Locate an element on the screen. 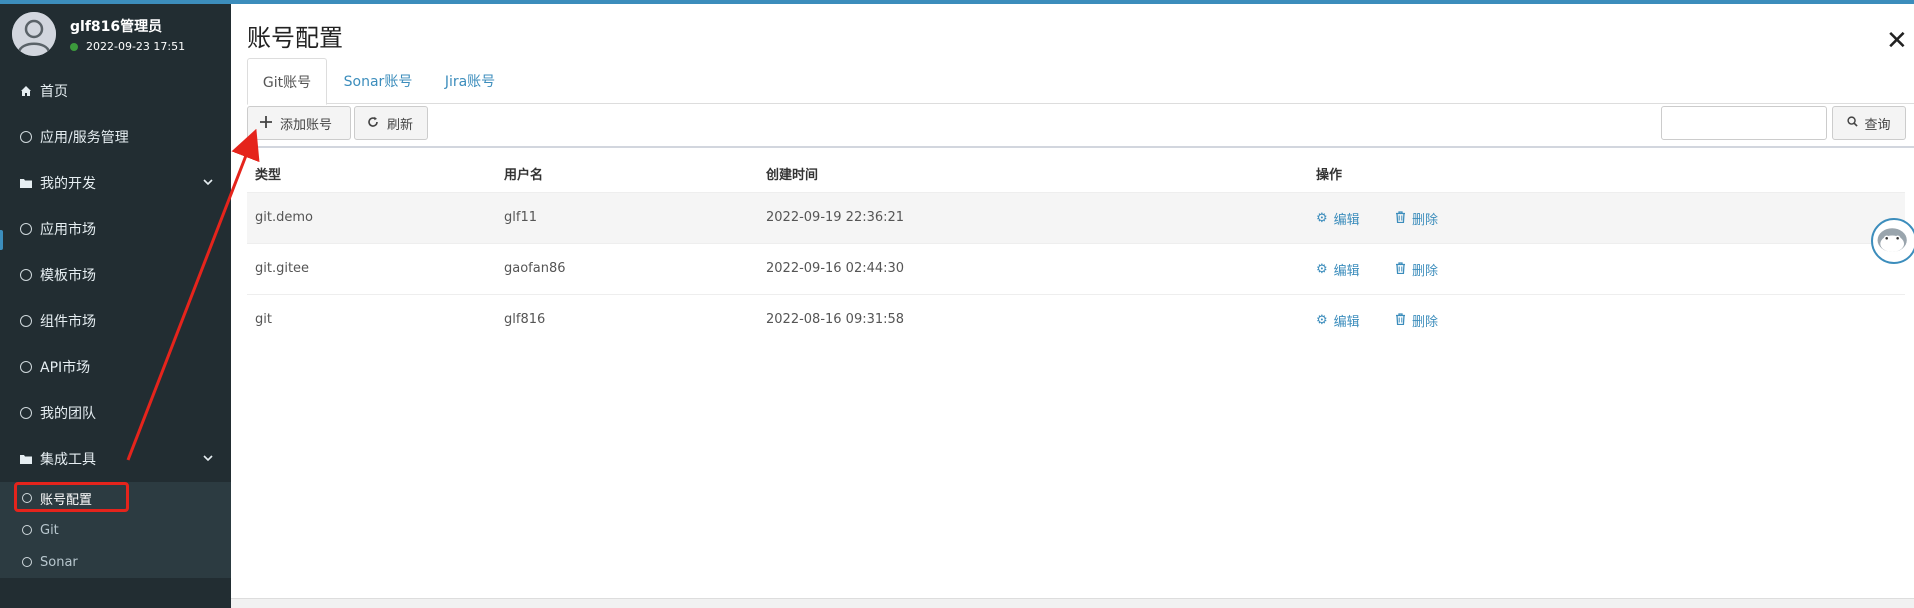 The image size is (1914, 608). search-button: 查询 is located at coordinates (1869, 123).